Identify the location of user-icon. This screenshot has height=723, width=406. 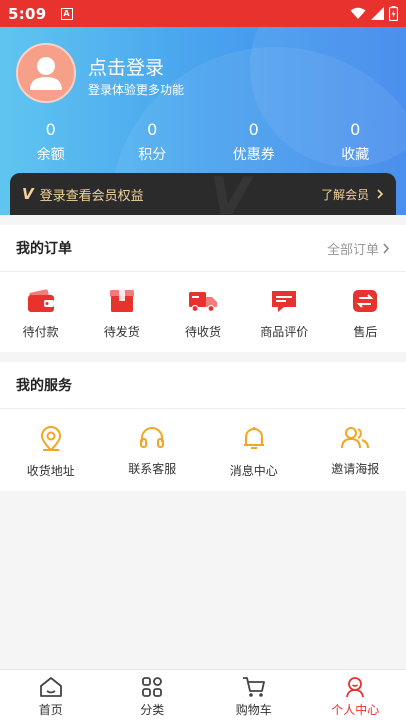
(46, 73).